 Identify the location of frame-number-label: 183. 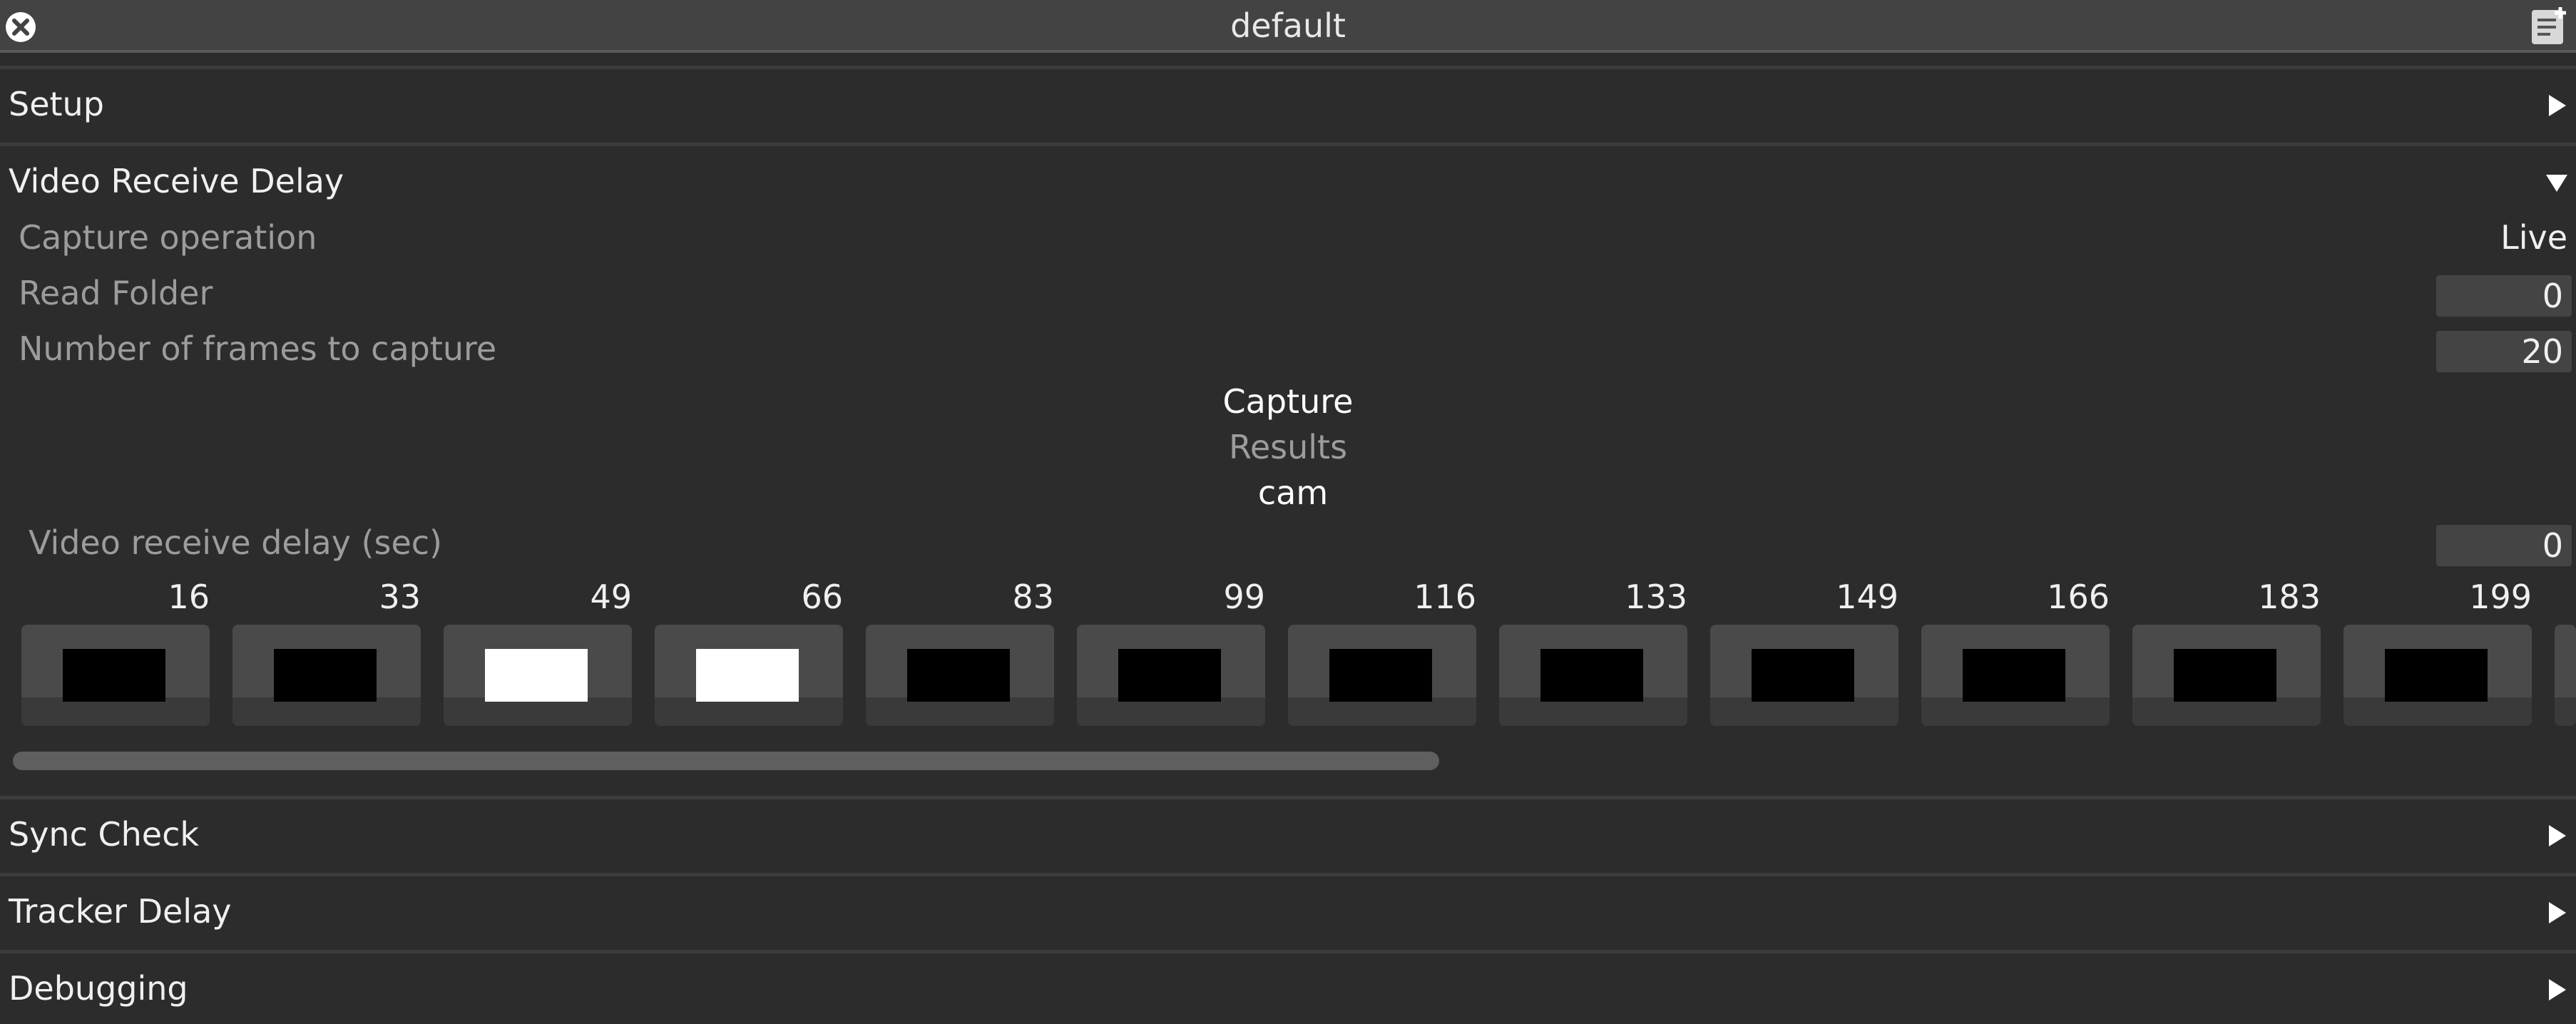
(2289, 597).